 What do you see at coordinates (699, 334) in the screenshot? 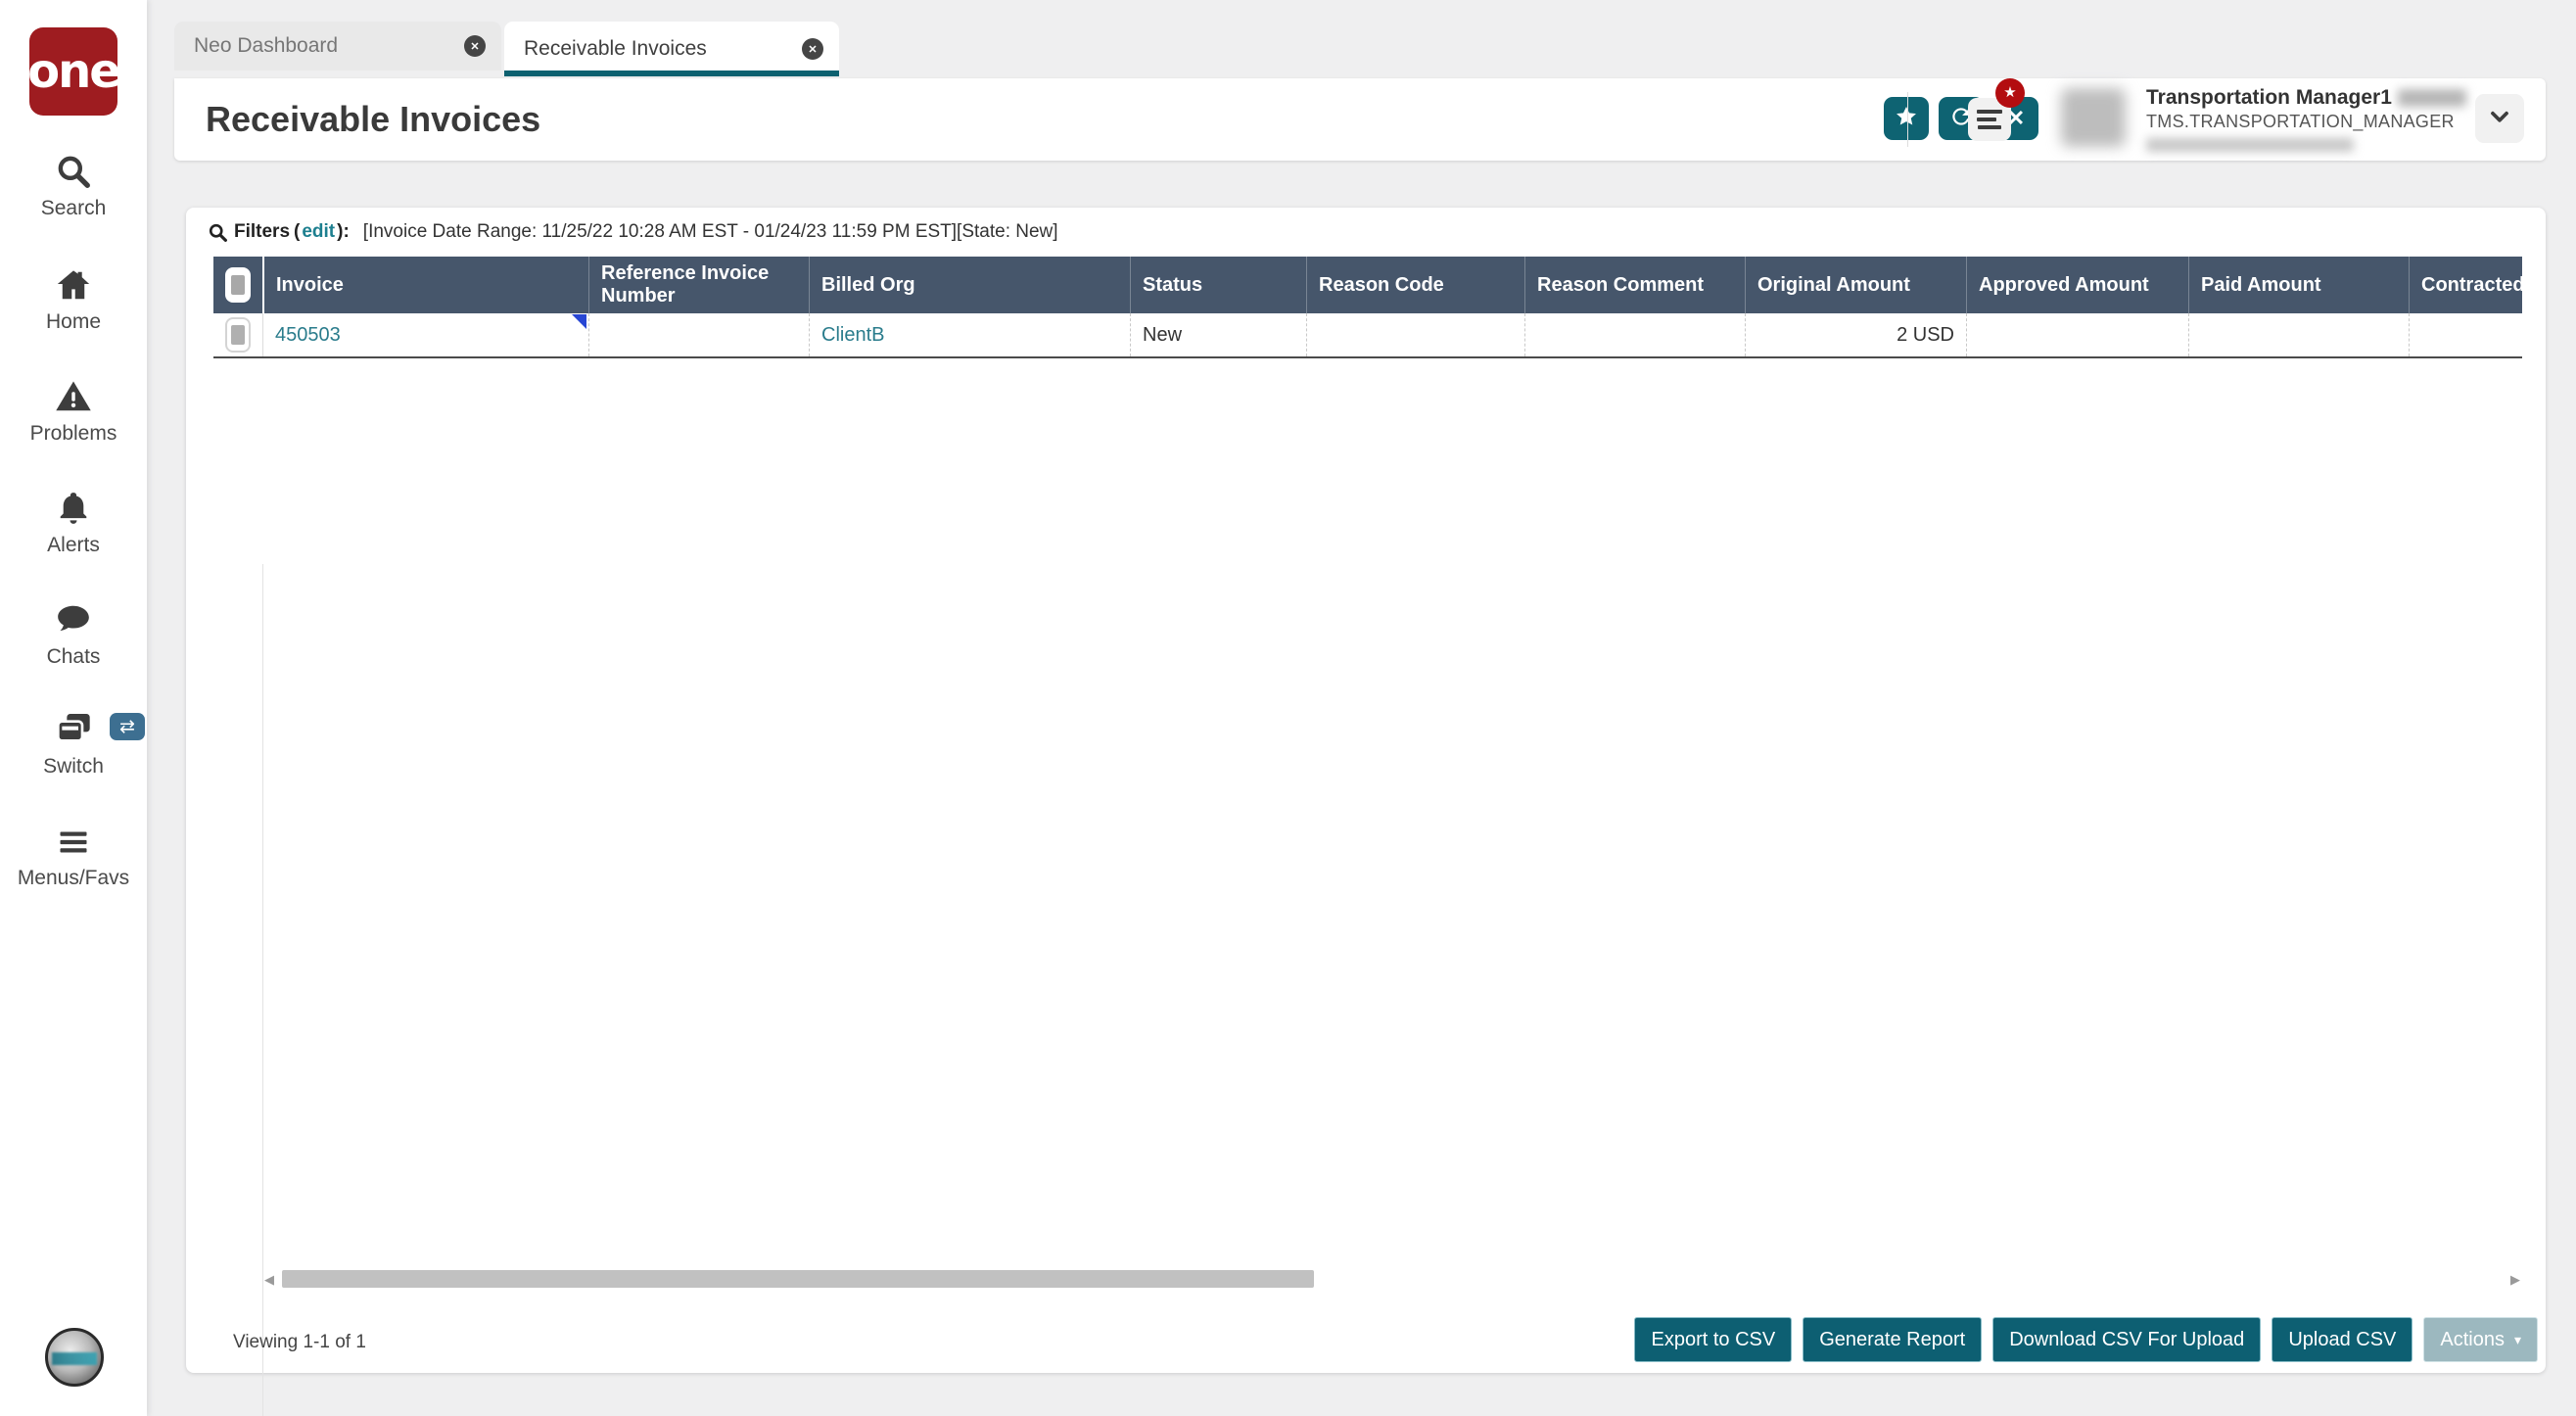
I see `cell-reference-invoice-number` at bounding box center [699, 334].